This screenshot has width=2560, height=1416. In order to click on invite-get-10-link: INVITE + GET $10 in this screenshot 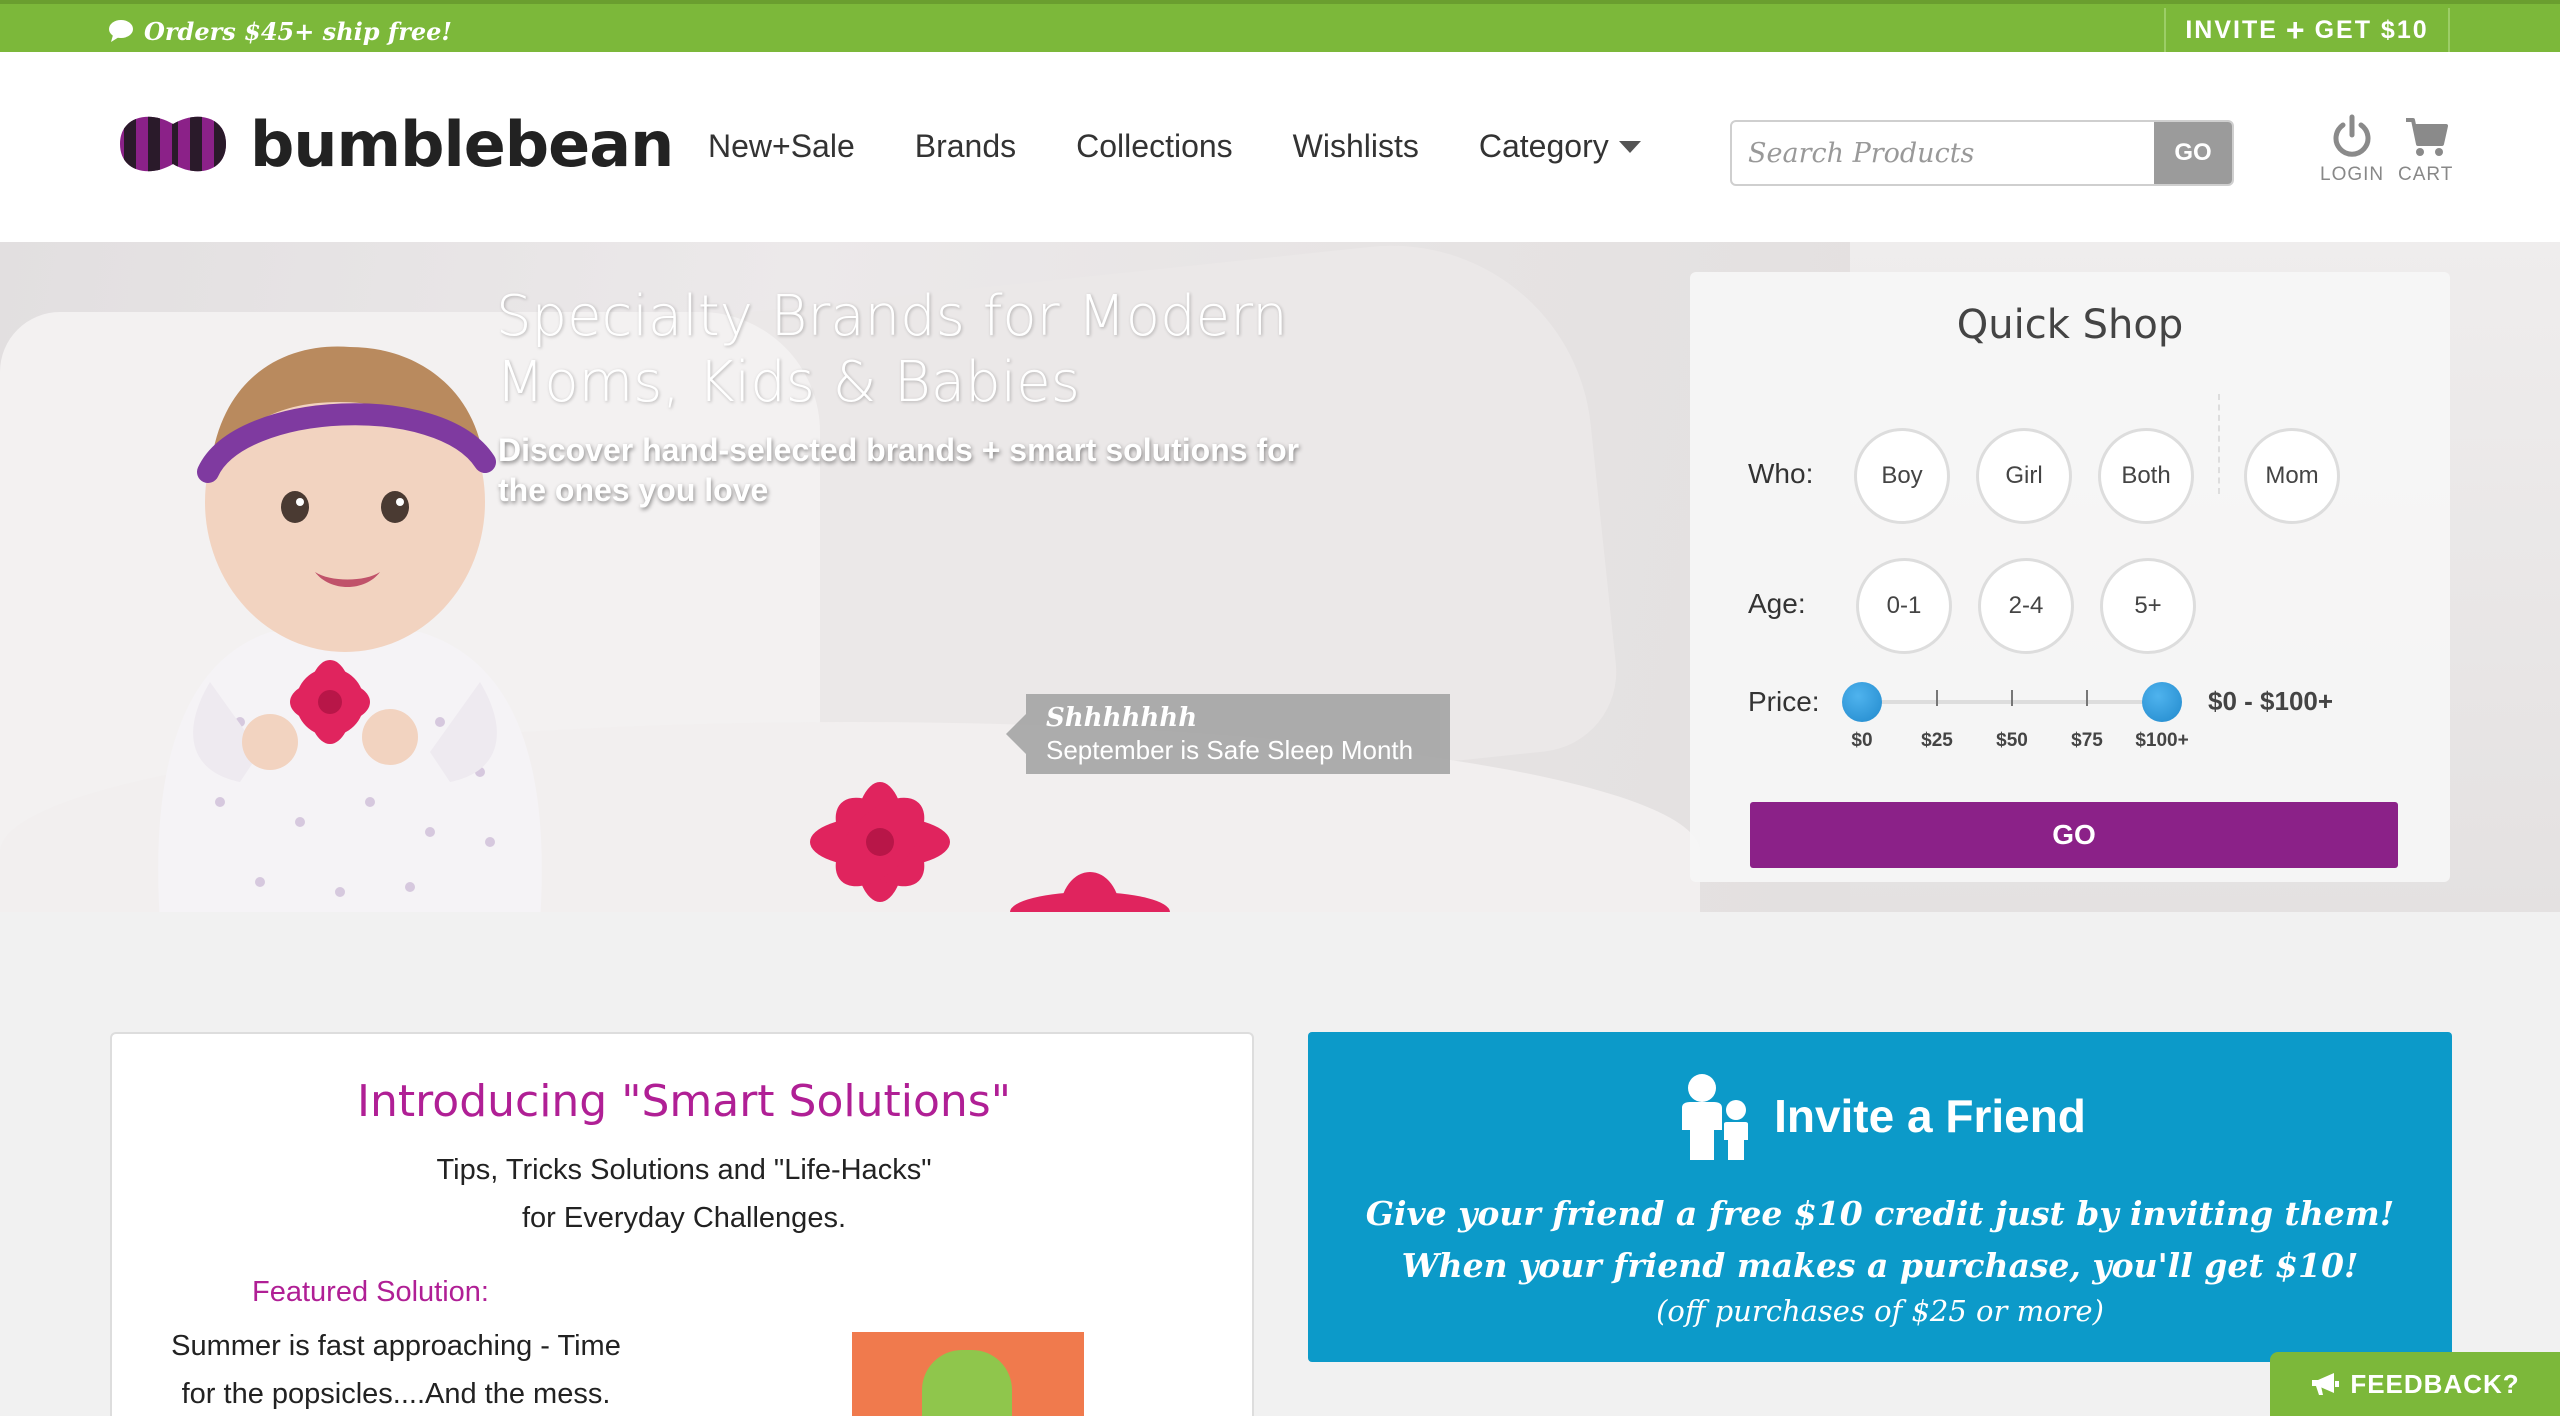, I will do `click(2307, 30)`.